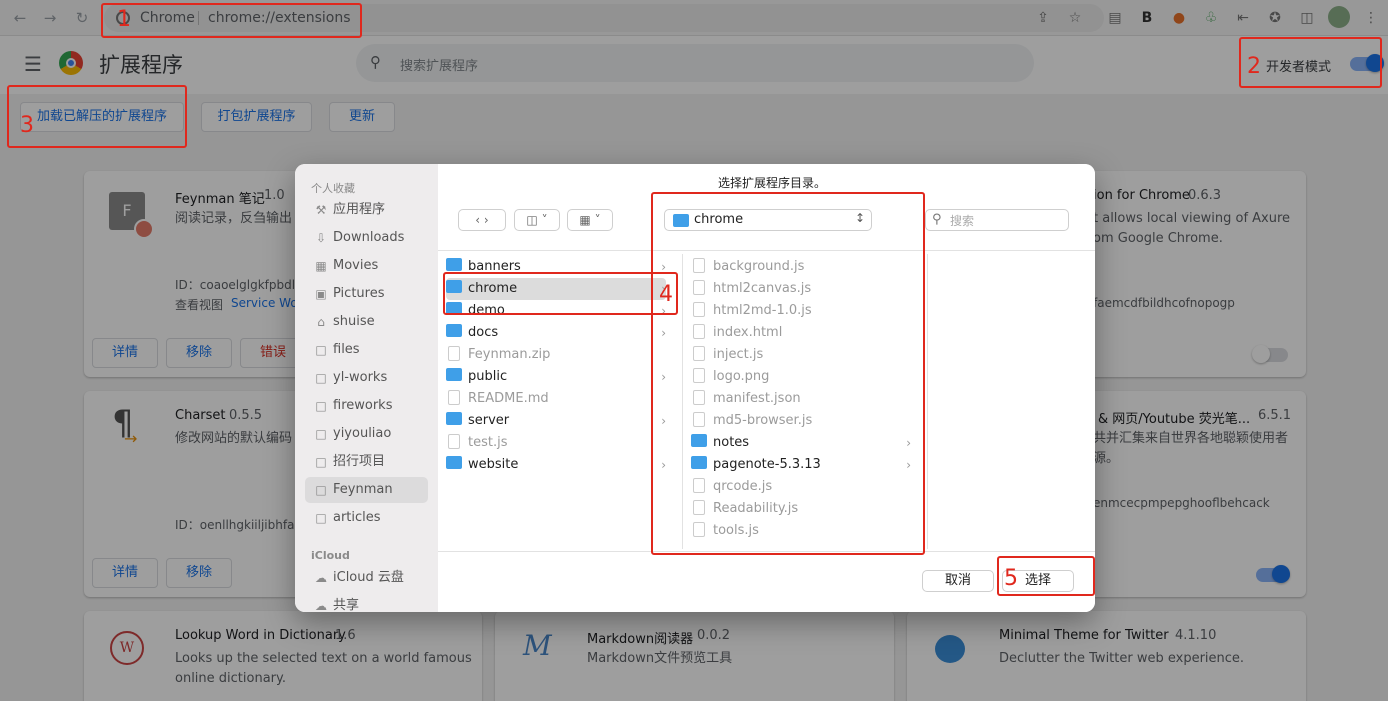 This screenshot has height=701, width=1388. What do you see at coordinates (556, 333) in the screenshot?
I see `folder-row: docs ›` at bounding box center [556, 333].